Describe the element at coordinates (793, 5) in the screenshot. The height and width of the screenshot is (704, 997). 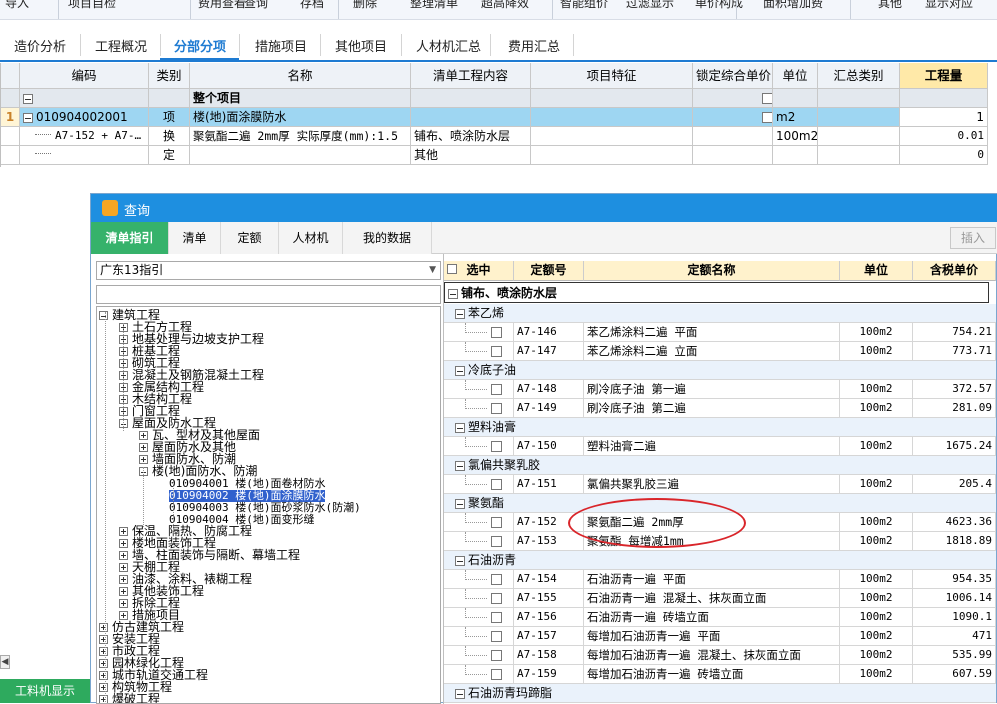
I see `ribbon-item: 面积增加费` at that location.